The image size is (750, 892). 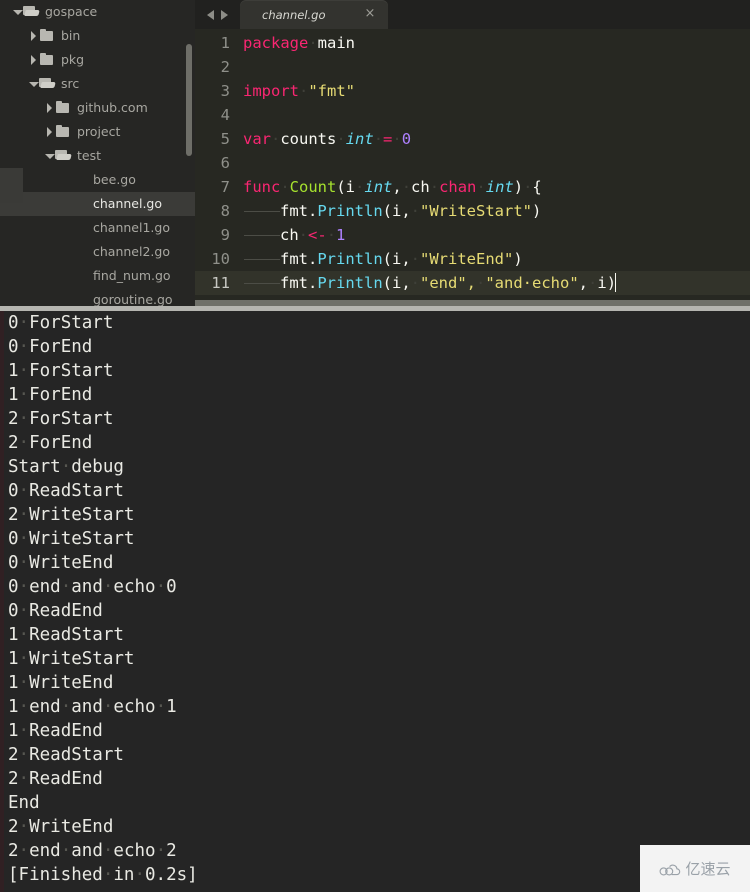 What do you see at coordinates (92, 707) in the screenshot?
I see `console-line: 1·end·and·echo·1` at bounding box center [92, 707].